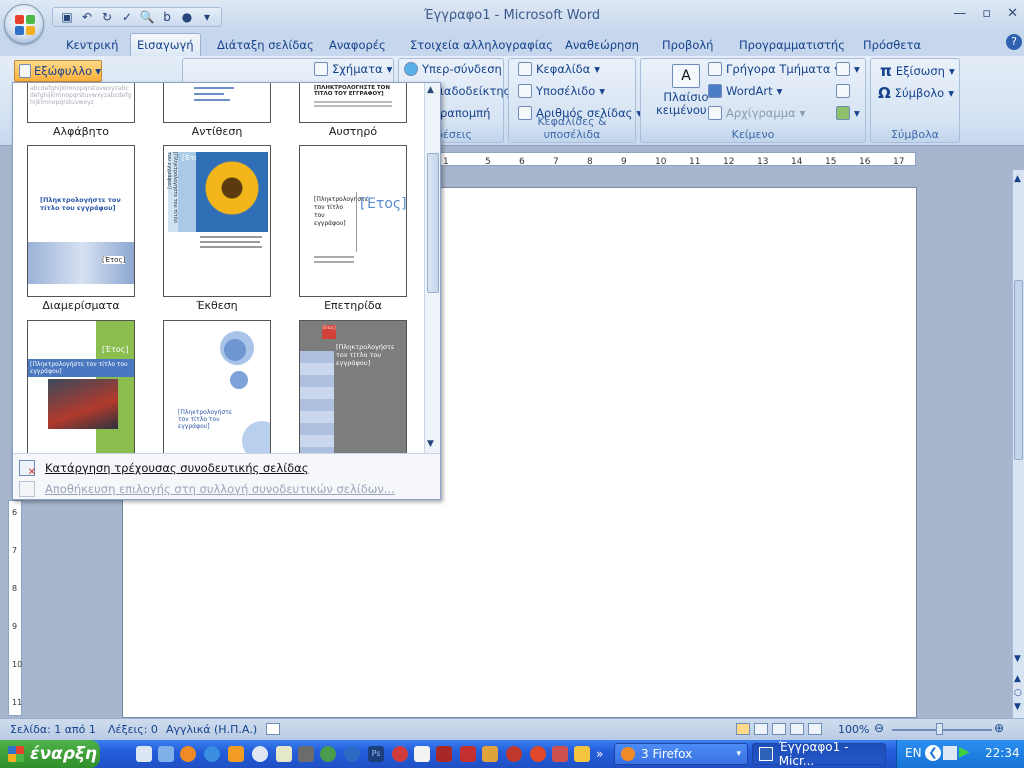  What do you see at coordinates (273, 729) in the screenshot?
I see `macro-record-icon` at bounding box center [273, 729].